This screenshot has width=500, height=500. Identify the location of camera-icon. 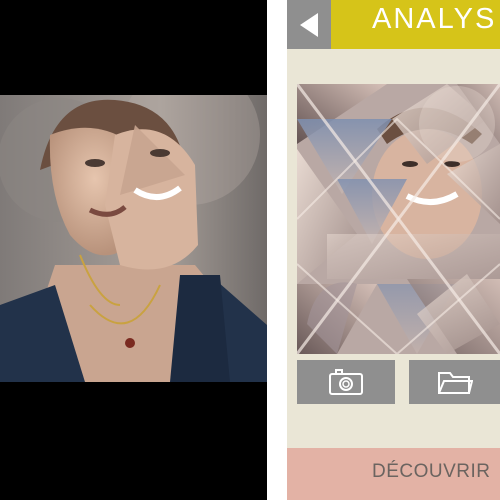
(346, 382).